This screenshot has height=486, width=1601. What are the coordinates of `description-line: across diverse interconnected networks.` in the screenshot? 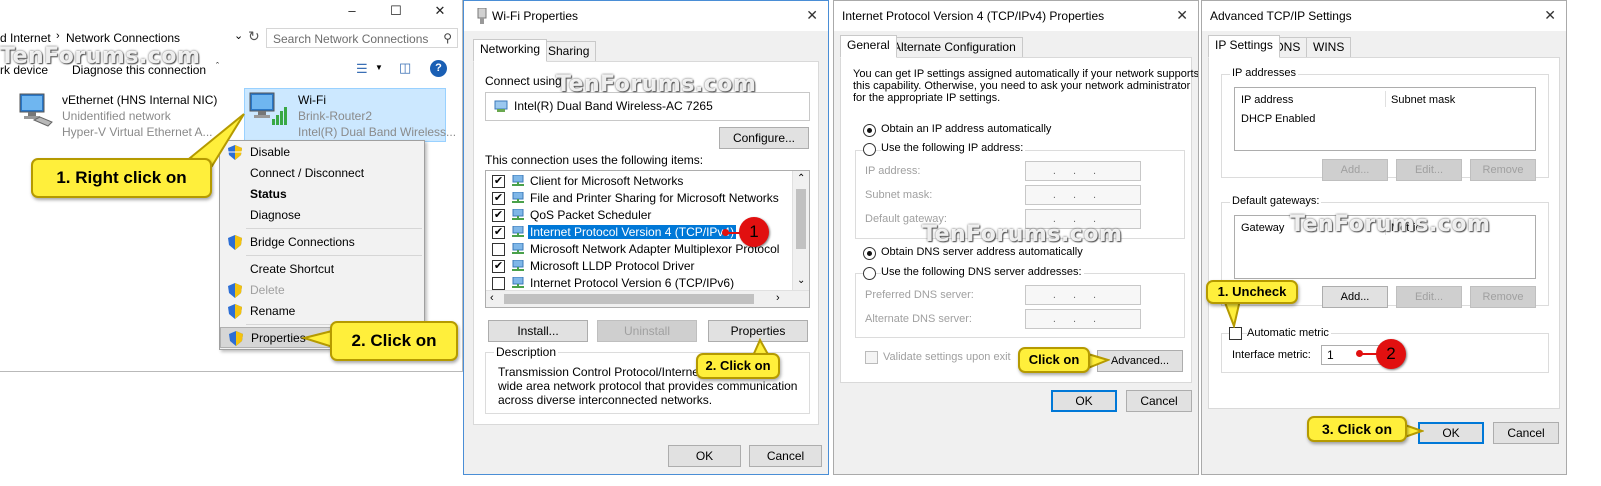 It's located at (605, 400).